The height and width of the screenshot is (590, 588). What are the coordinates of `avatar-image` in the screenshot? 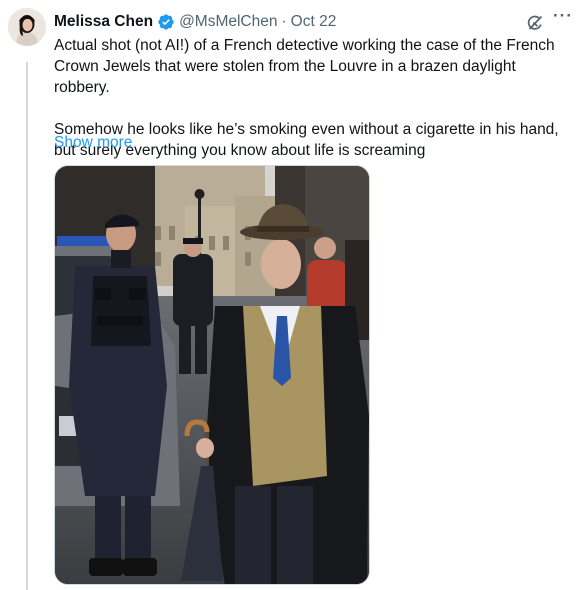 It's located at (27, 27).